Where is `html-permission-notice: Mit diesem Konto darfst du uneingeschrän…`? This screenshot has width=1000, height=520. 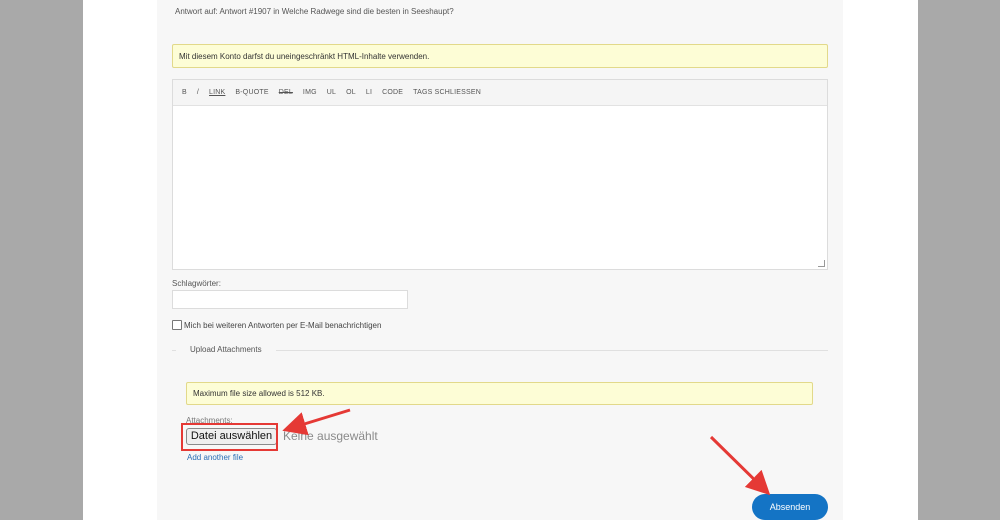
html-permission-notice: Mit diesem Konto darfst du uneingeschrän… is located at coordinates (500, 56).